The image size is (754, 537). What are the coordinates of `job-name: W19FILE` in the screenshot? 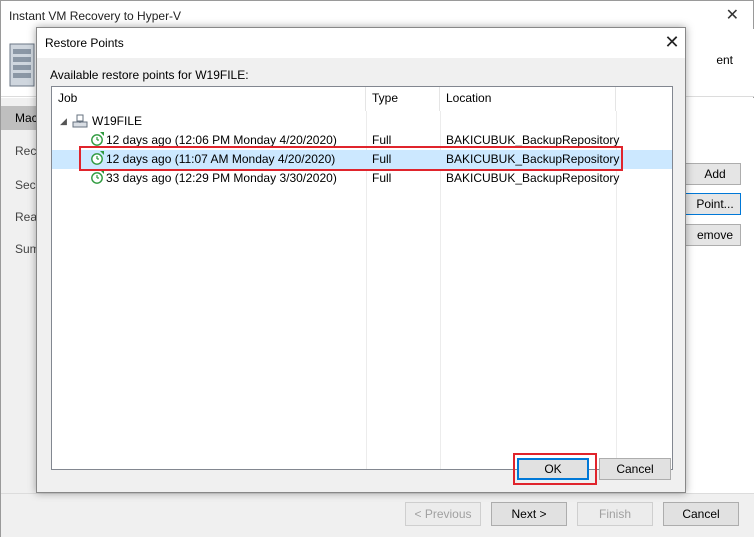 It's located at (117, 121).